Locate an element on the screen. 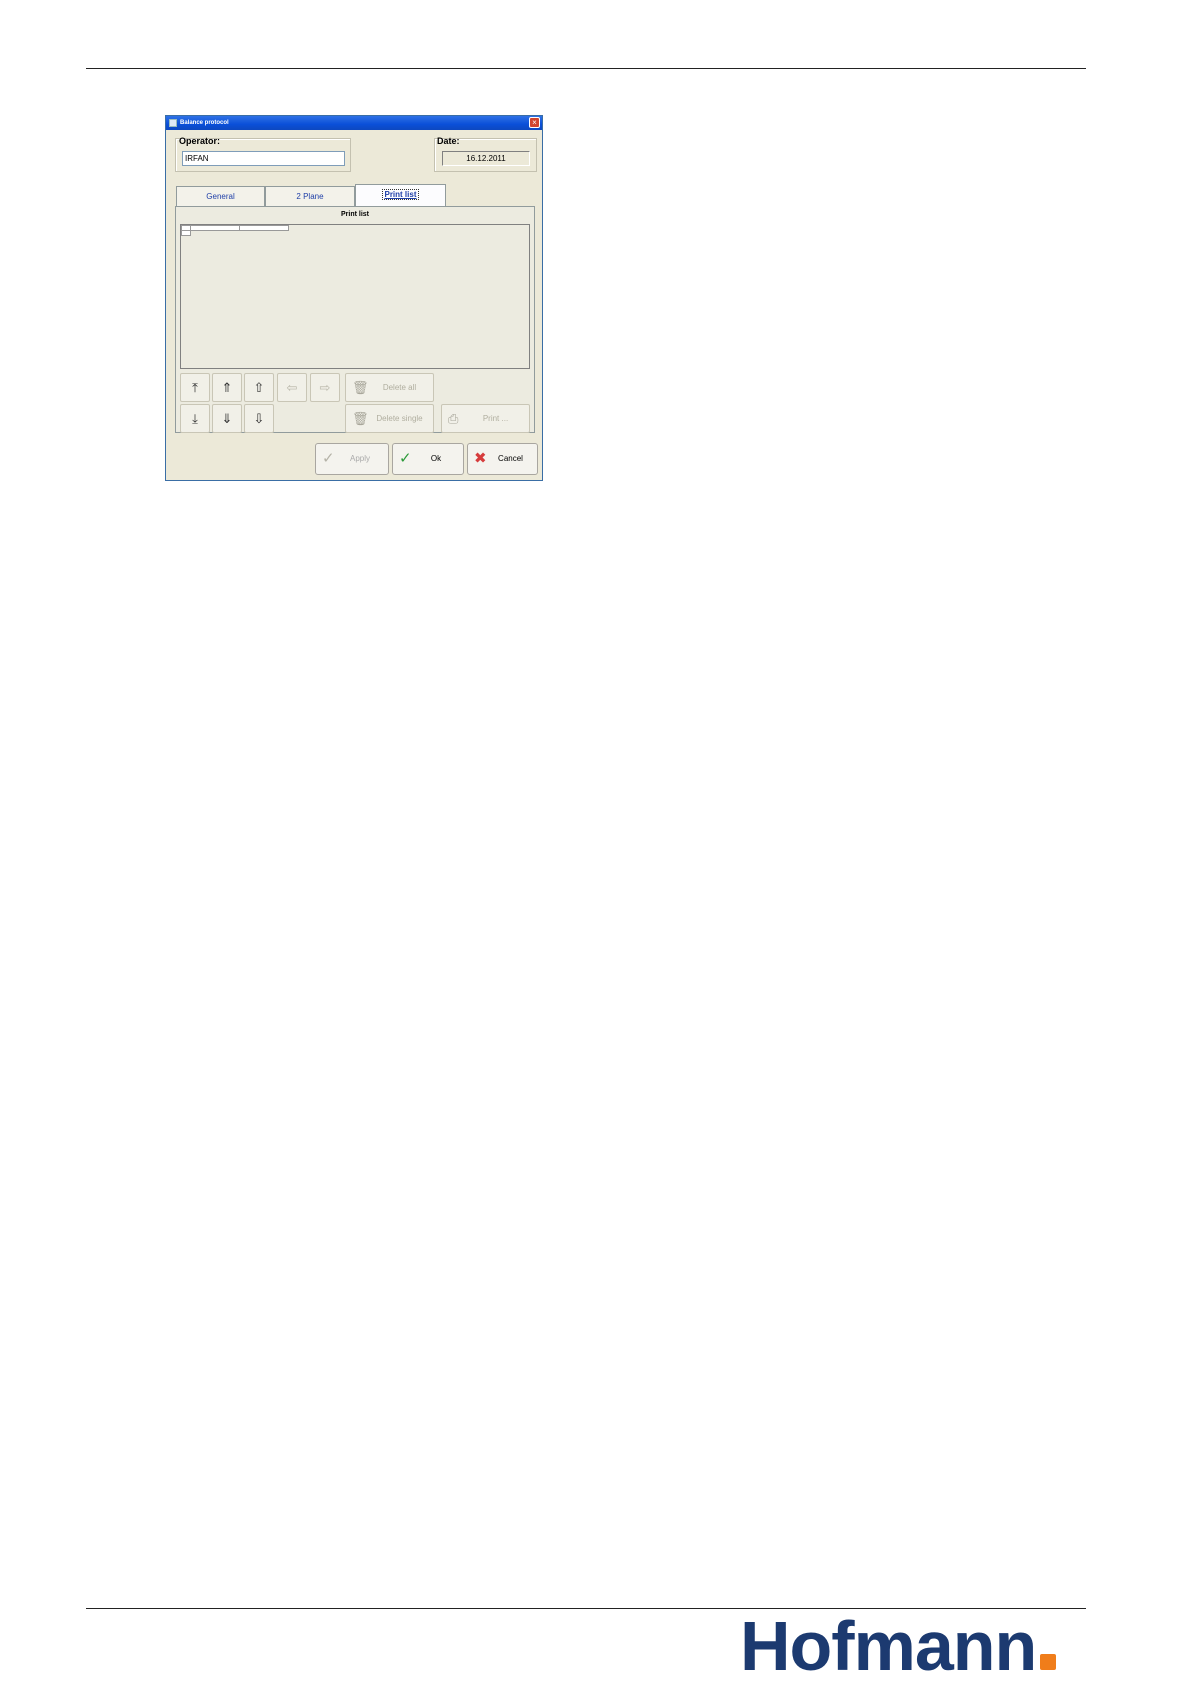 This screenshot has height=1685, width=1190. print-list-title: Print list is located at coordinates (354, 214).